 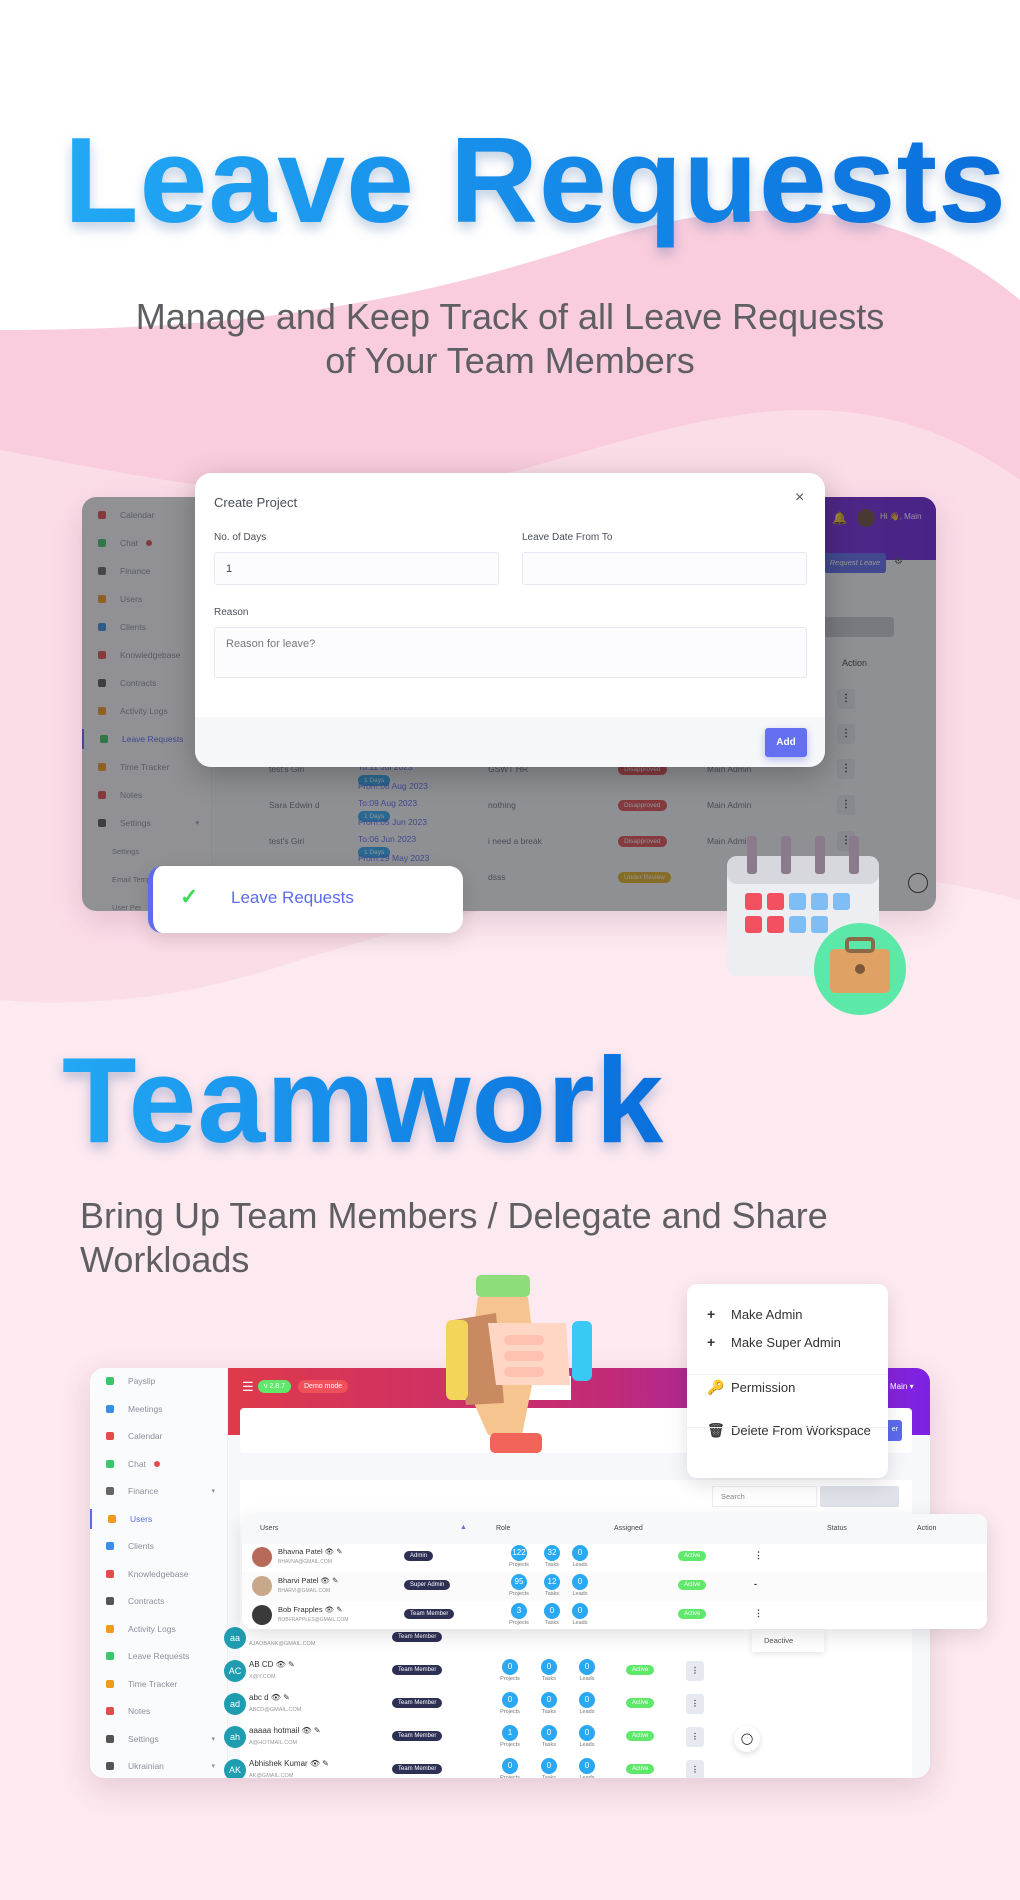 I want to click on user-email: BOBFRAPPLES@GMAIL.COM, so click(x=313, y=1620).